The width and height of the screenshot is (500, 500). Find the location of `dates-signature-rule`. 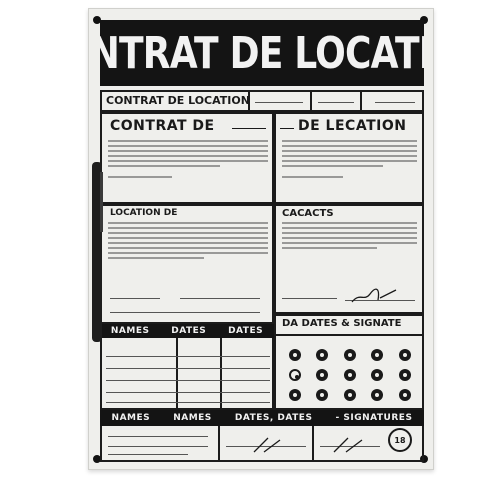

dates-signature-rule is located at coordinates (349, 335).